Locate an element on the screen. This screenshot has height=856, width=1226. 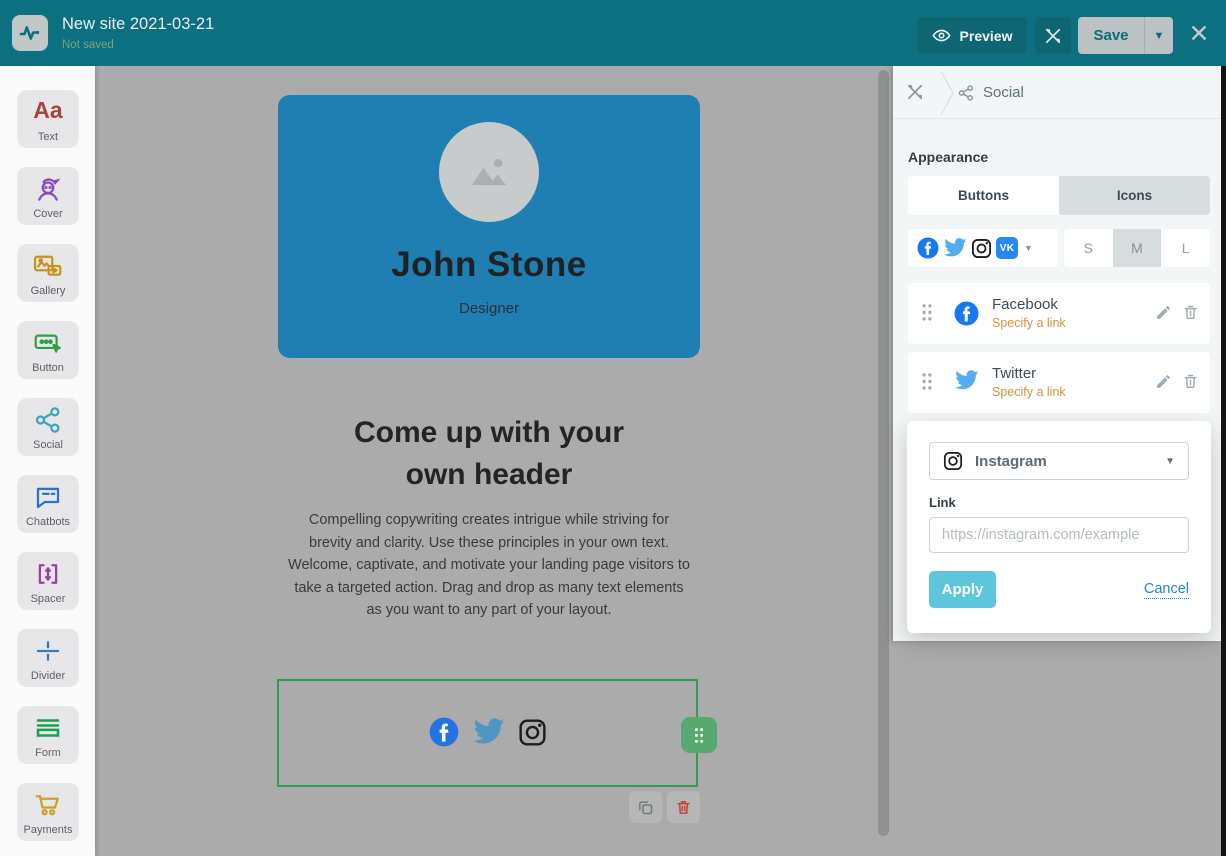
sidebar-item-label: Spacer is located at coordinates (48, 599).